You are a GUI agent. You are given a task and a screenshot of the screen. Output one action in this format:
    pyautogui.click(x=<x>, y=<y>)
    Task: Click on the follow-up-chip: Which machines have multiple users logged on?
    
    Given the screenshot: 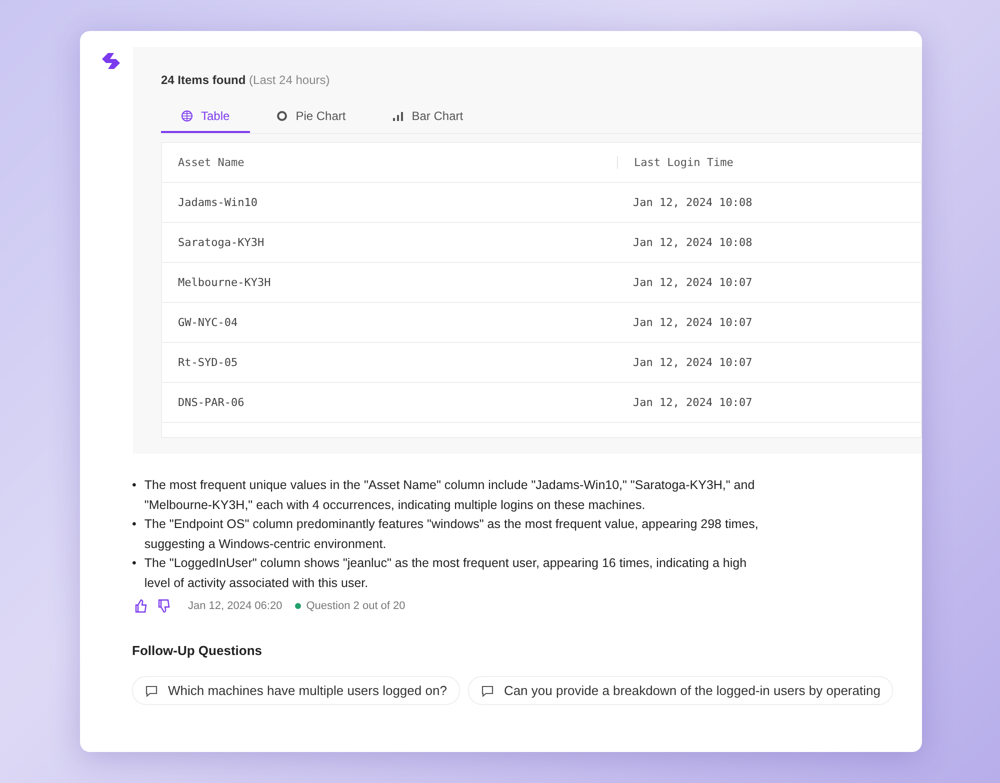 What is the action you would take?
    pyautogui.click(x=296, y=690)
    